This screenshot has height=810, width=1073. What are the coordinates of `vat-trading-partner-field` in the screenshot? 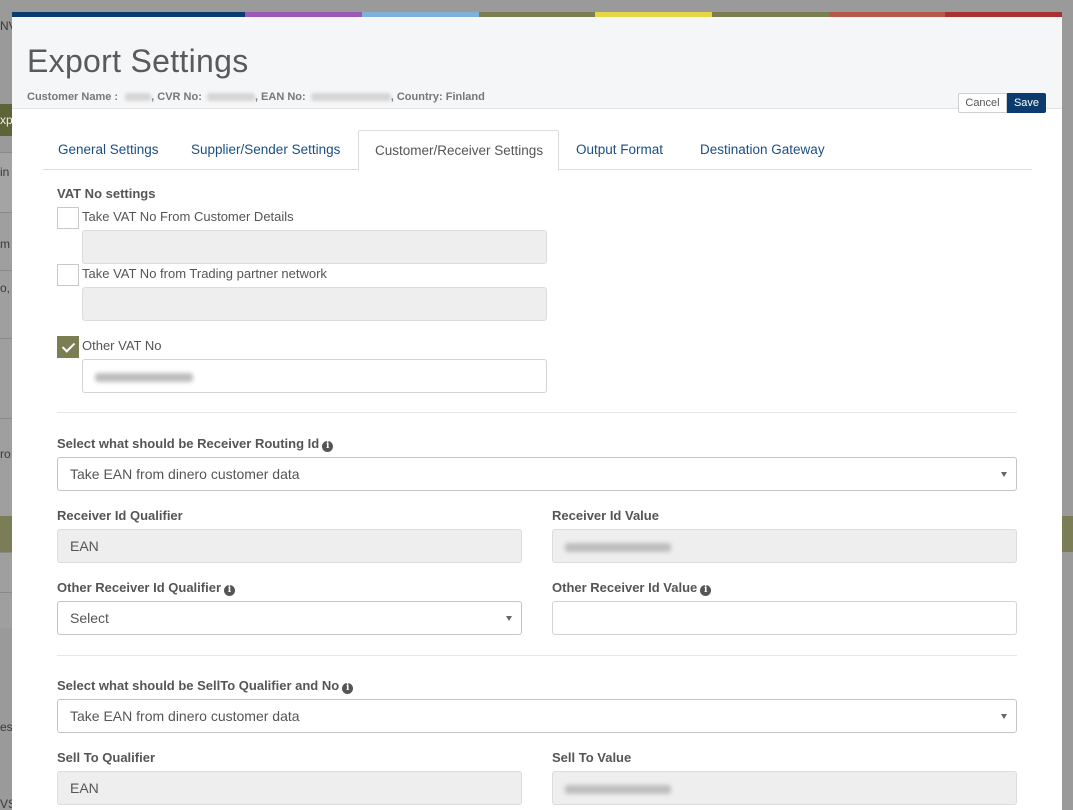 It's located at (314, 304).